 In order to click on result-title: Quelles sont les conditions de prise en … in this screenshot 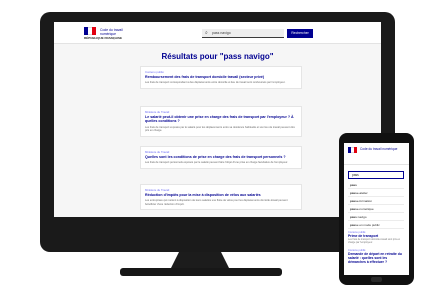, I will do `click(221, 157)`.